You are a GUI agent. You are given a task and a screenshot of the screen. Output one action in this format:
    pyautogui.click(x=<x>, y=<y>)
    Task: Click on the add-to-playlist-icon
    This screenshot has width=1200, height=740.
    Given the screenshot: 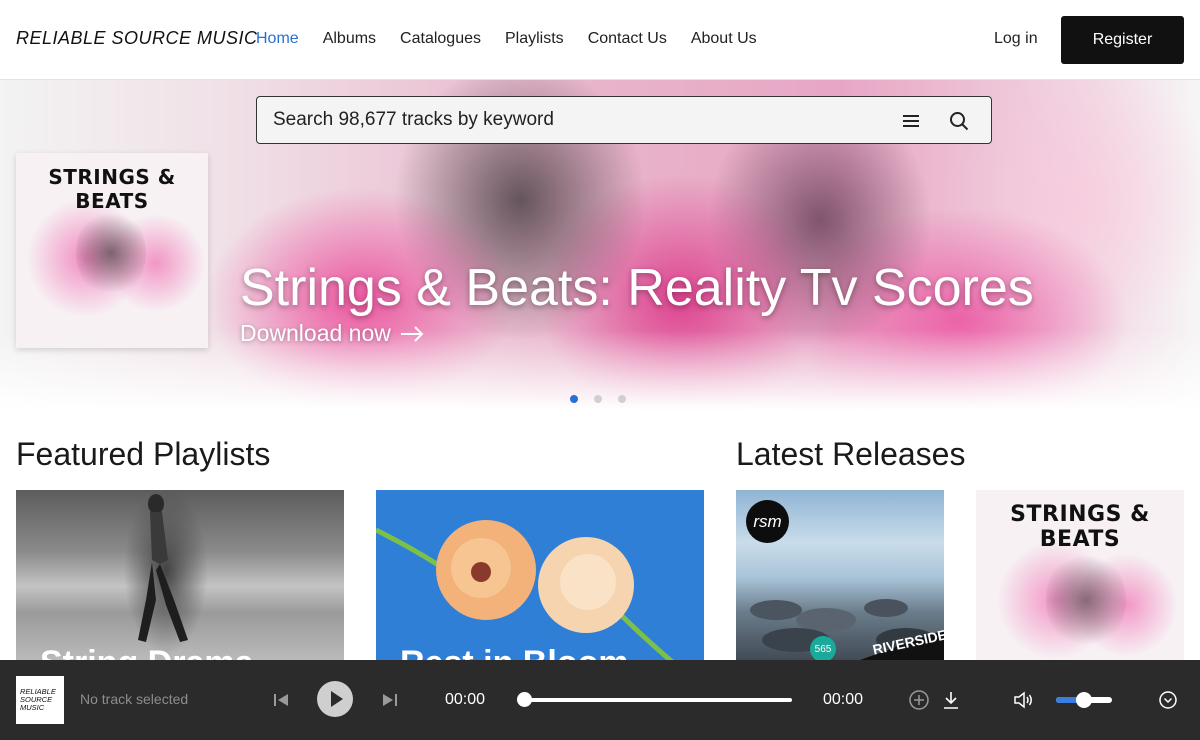 What is the action you would take?
    pyautogui.click(x=919, y=700)
    